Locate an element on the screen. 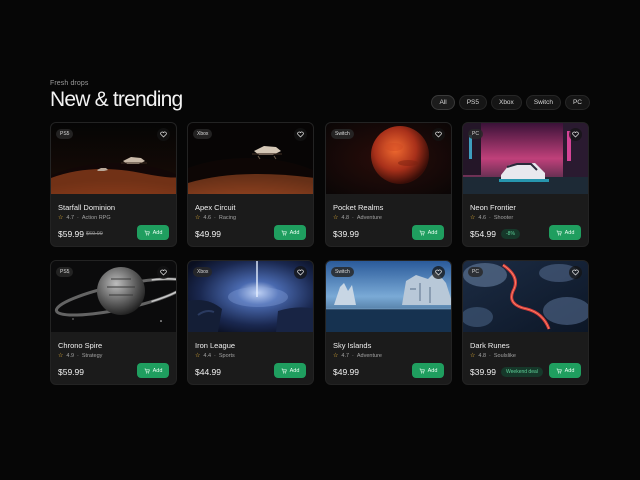  platform-badge: PC is located at coordinates (475, 272).